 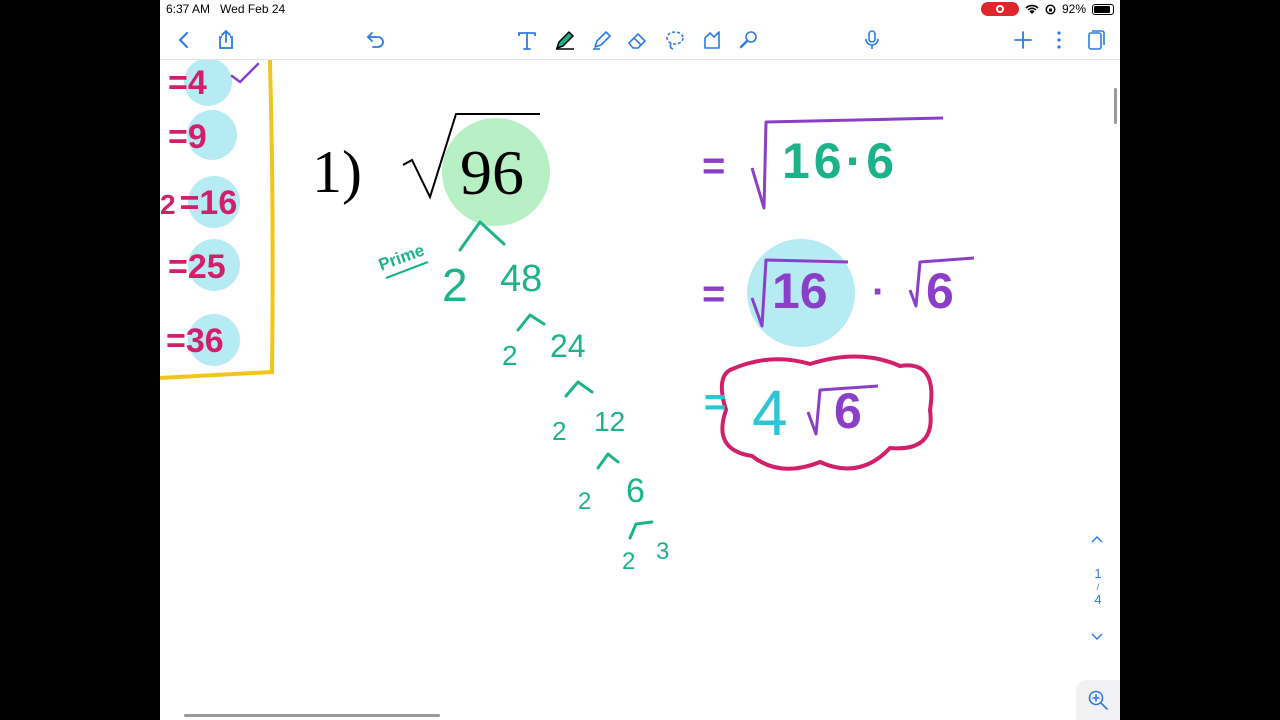 What do you see at coordinates (226, 40) in the screenshot?
I see `share-icon` at bounding box center [226, 40].